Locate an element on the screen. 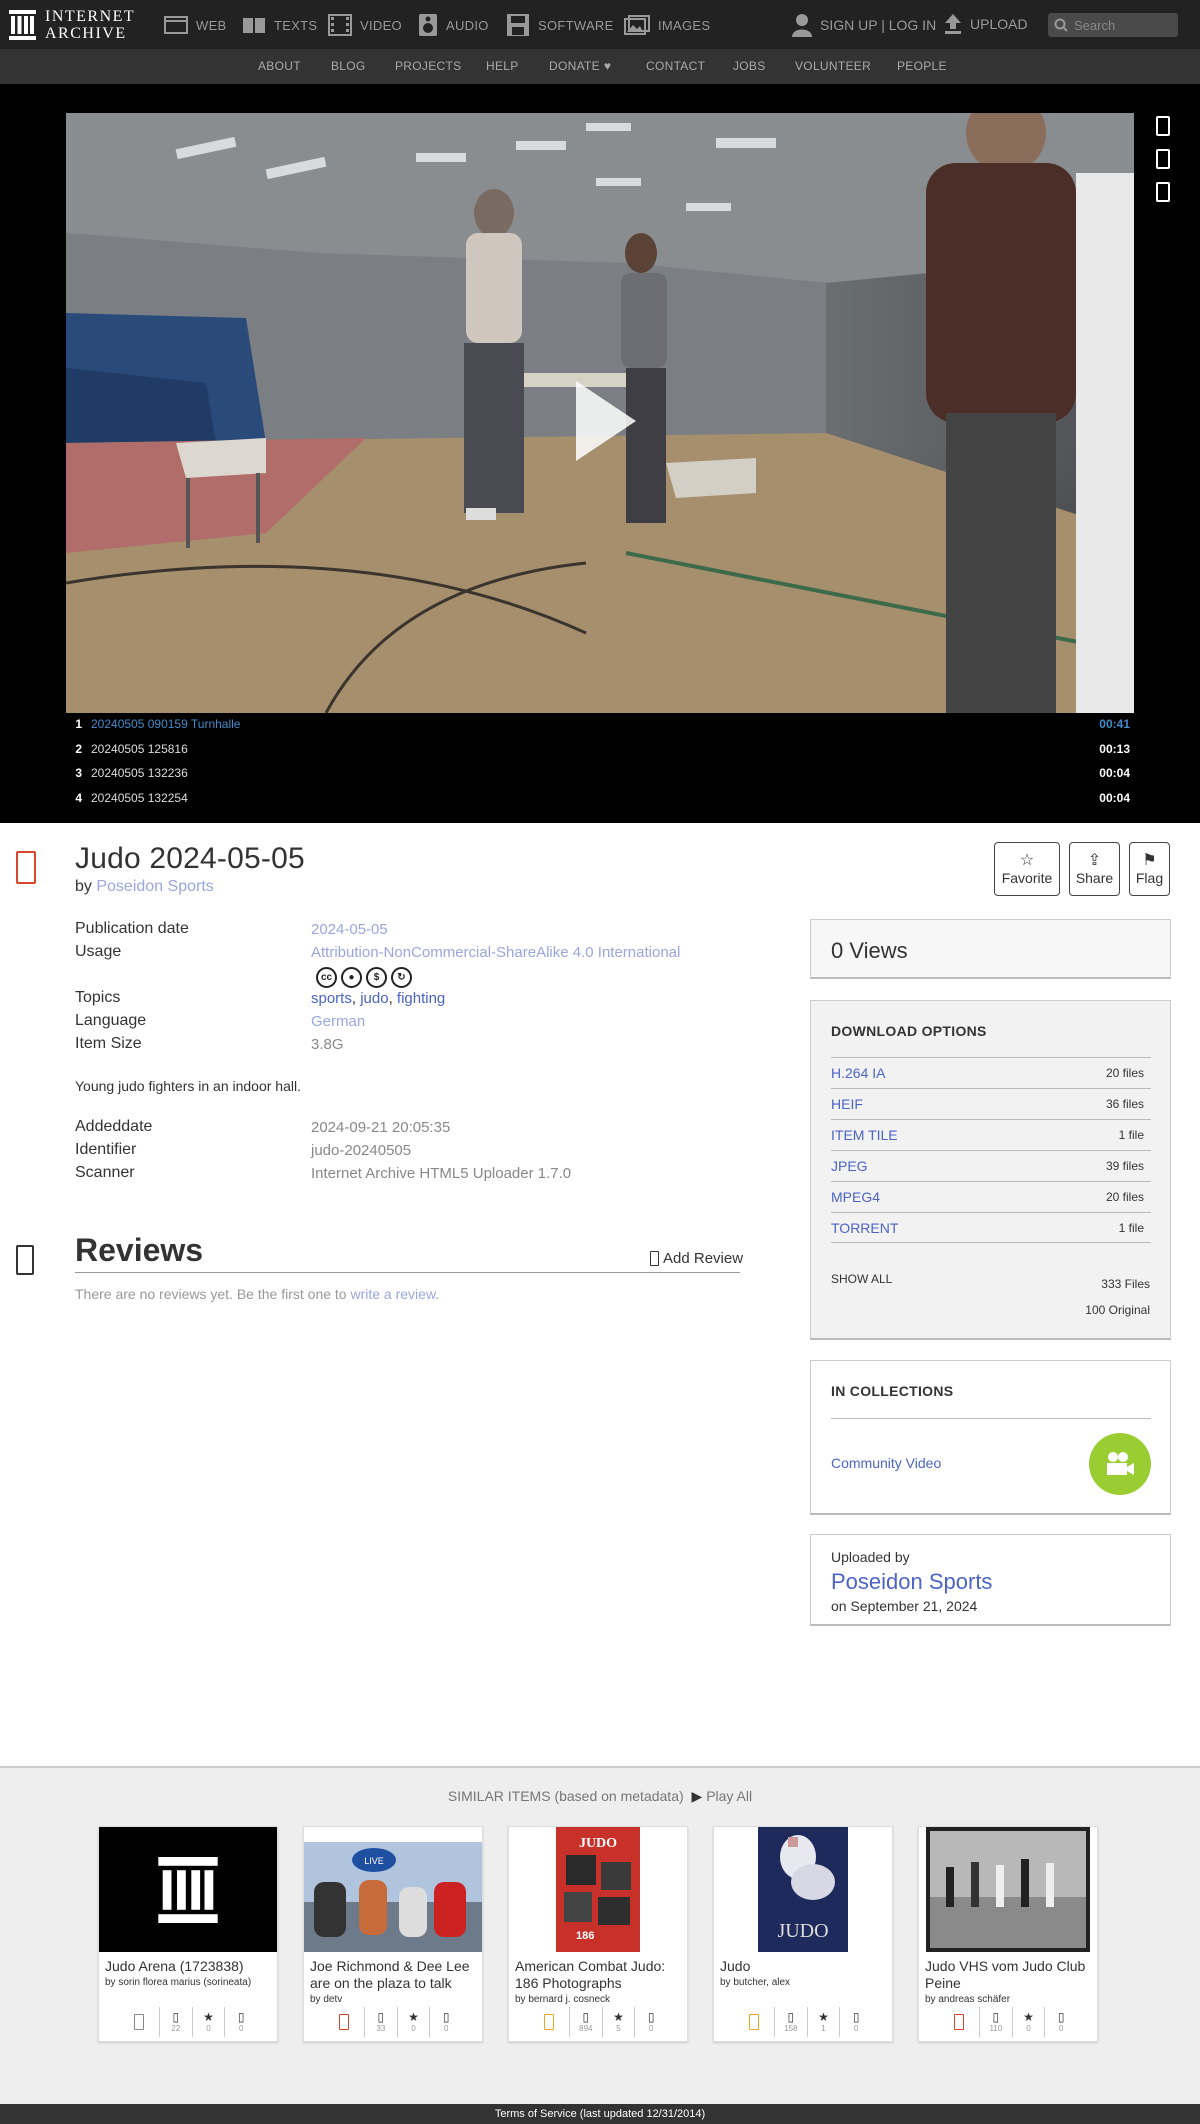 The height and width of the screenshot is (2124, 1200). item-size-value: 3.8G is located at coordinates (327, 1044).